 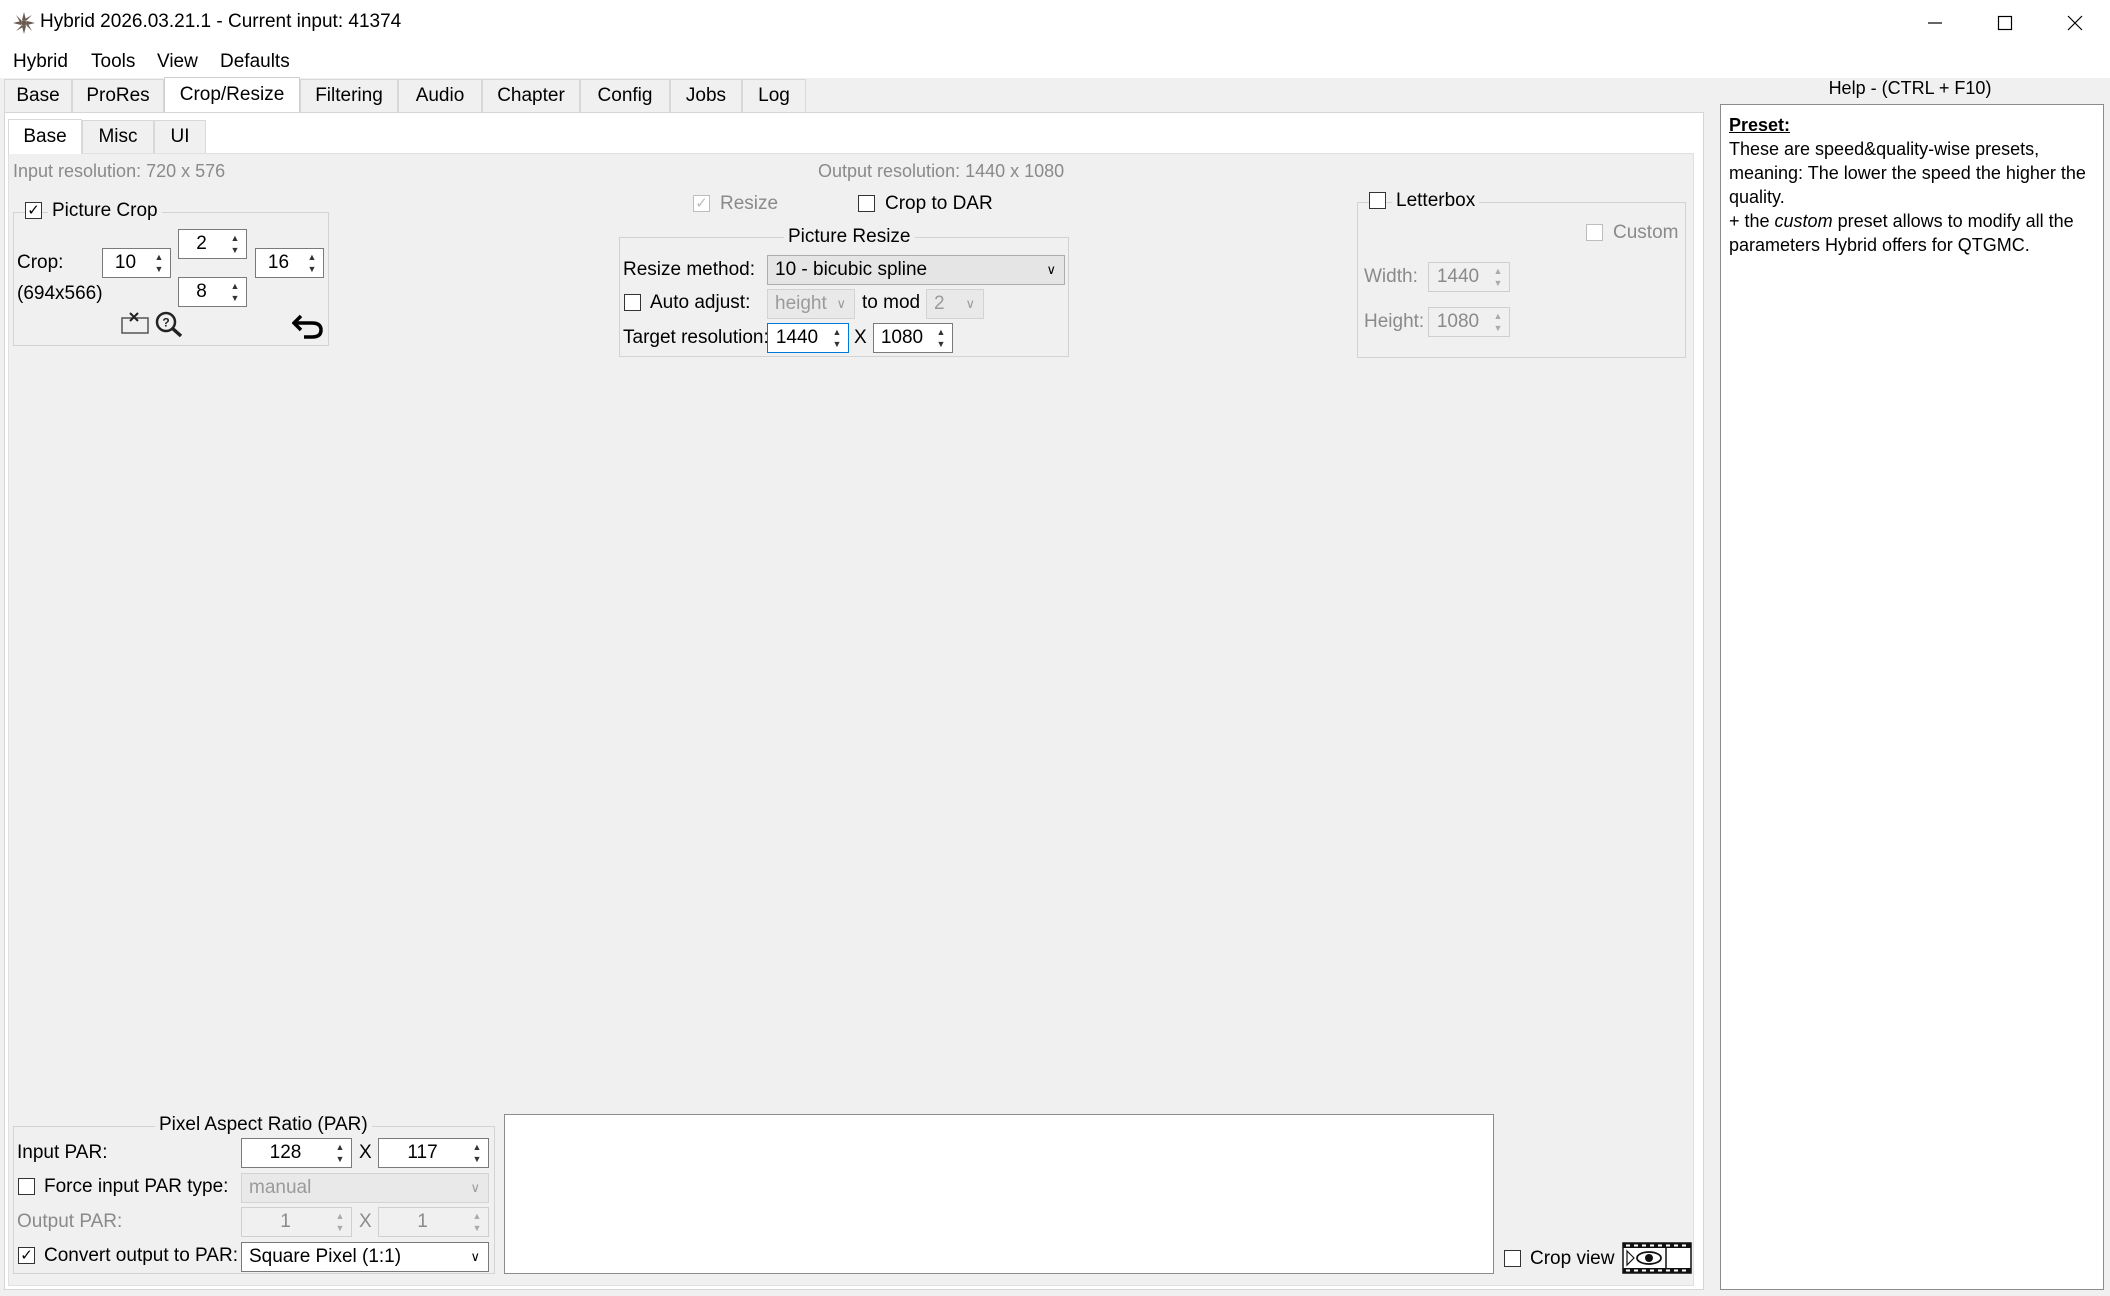 I want to click on output-par-x-label: X, so click(x=365, y=1221).